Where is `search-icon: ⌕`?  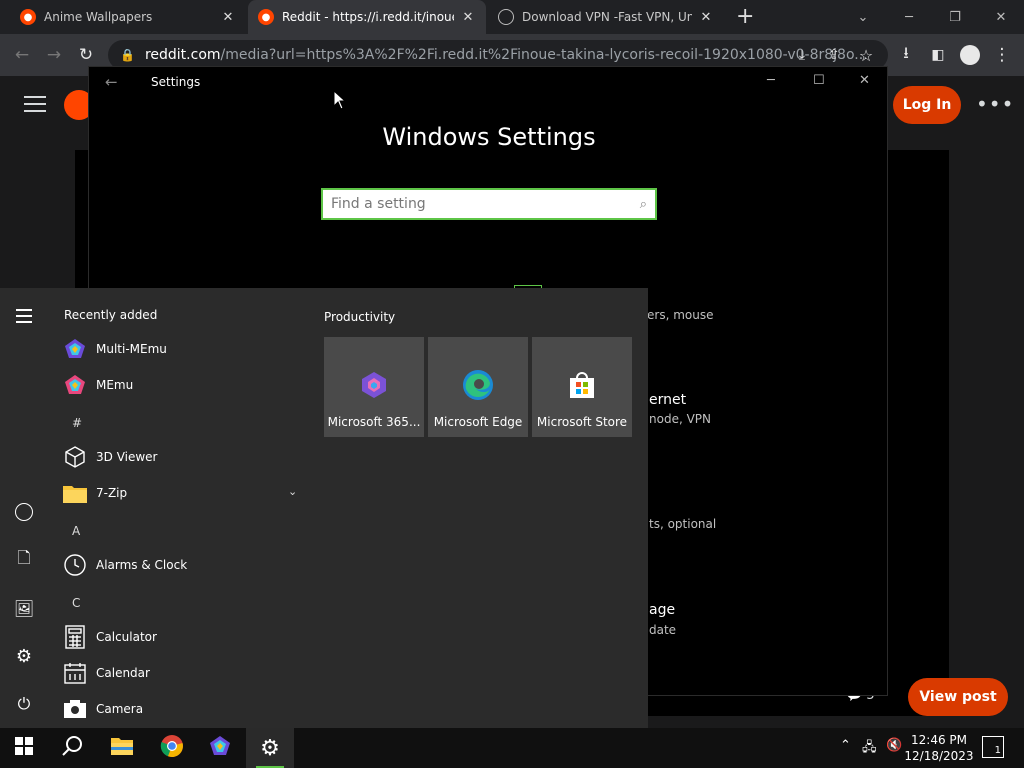 search-icon: ⌕ is located at coordinates (643, 204).